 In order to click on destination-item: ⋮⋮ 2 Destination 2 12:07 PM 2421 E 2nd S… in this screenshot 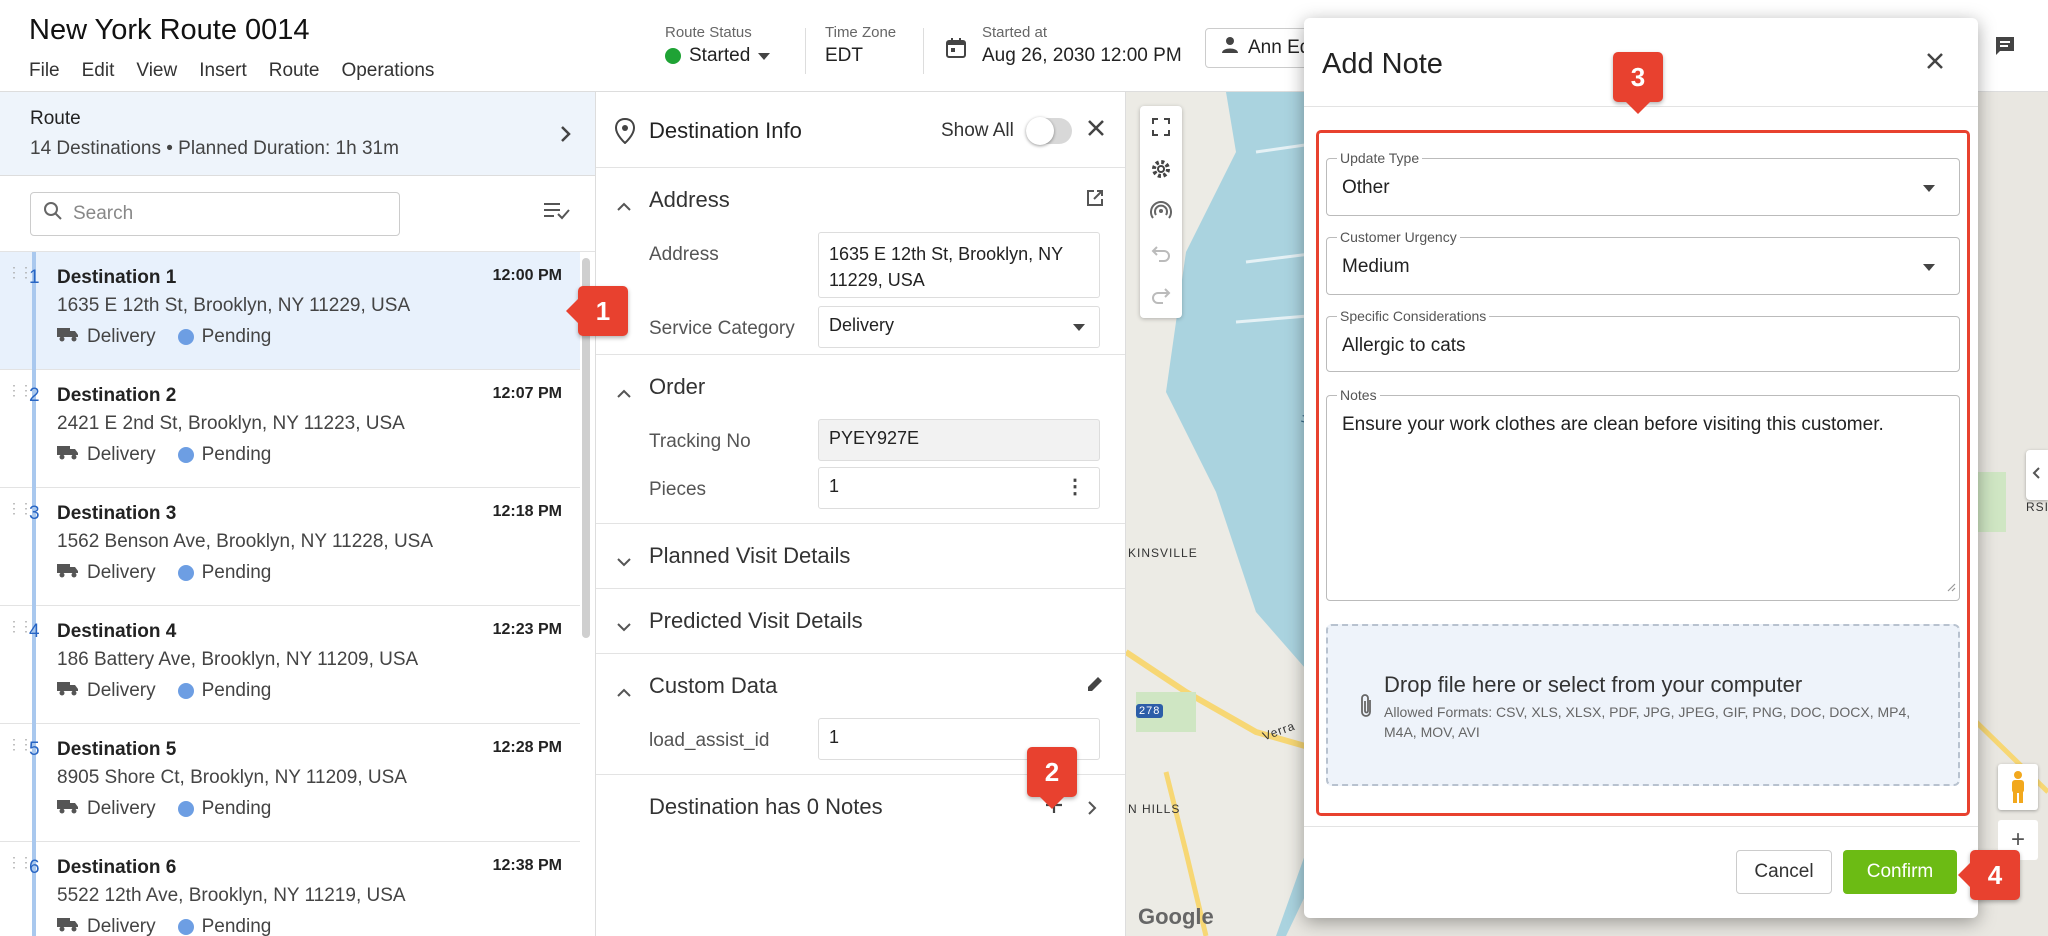, I will do `click(290, 429)`.